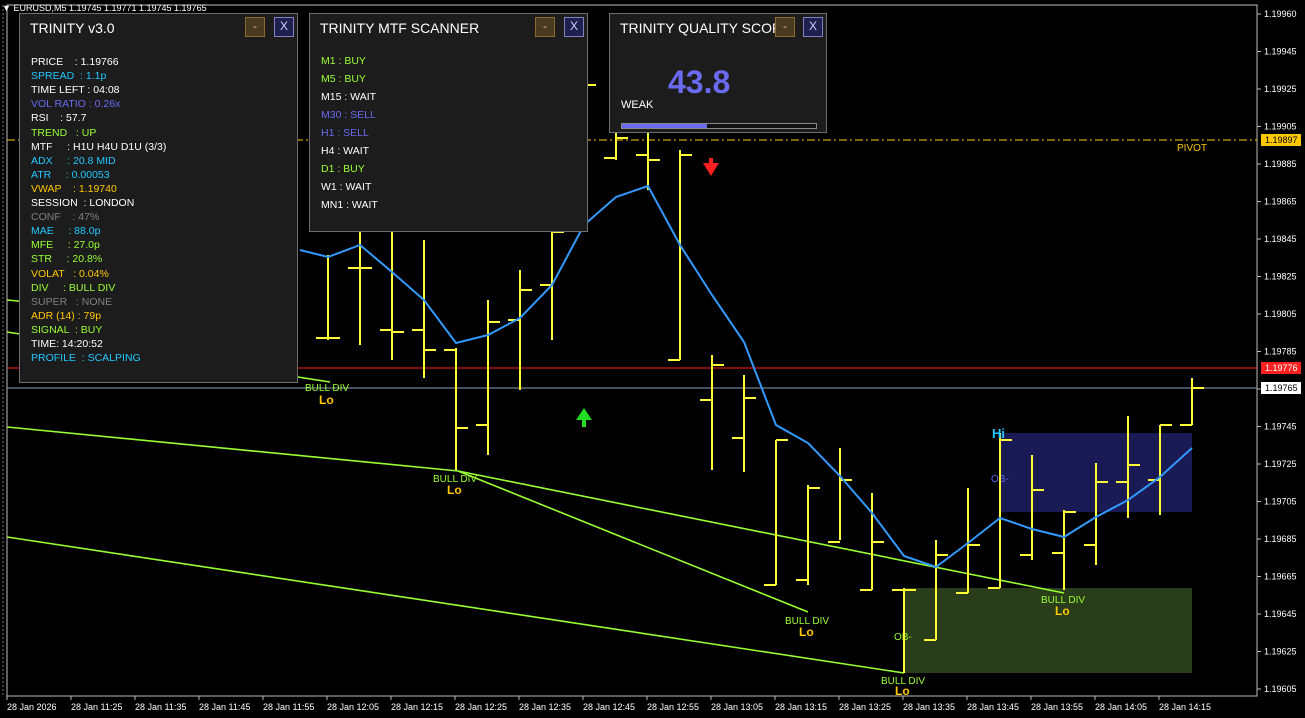  Describe the element at coordinates (1121, 707) in the screenshot. I see `time-tick-label: 28 Jan 14:05` at that location.